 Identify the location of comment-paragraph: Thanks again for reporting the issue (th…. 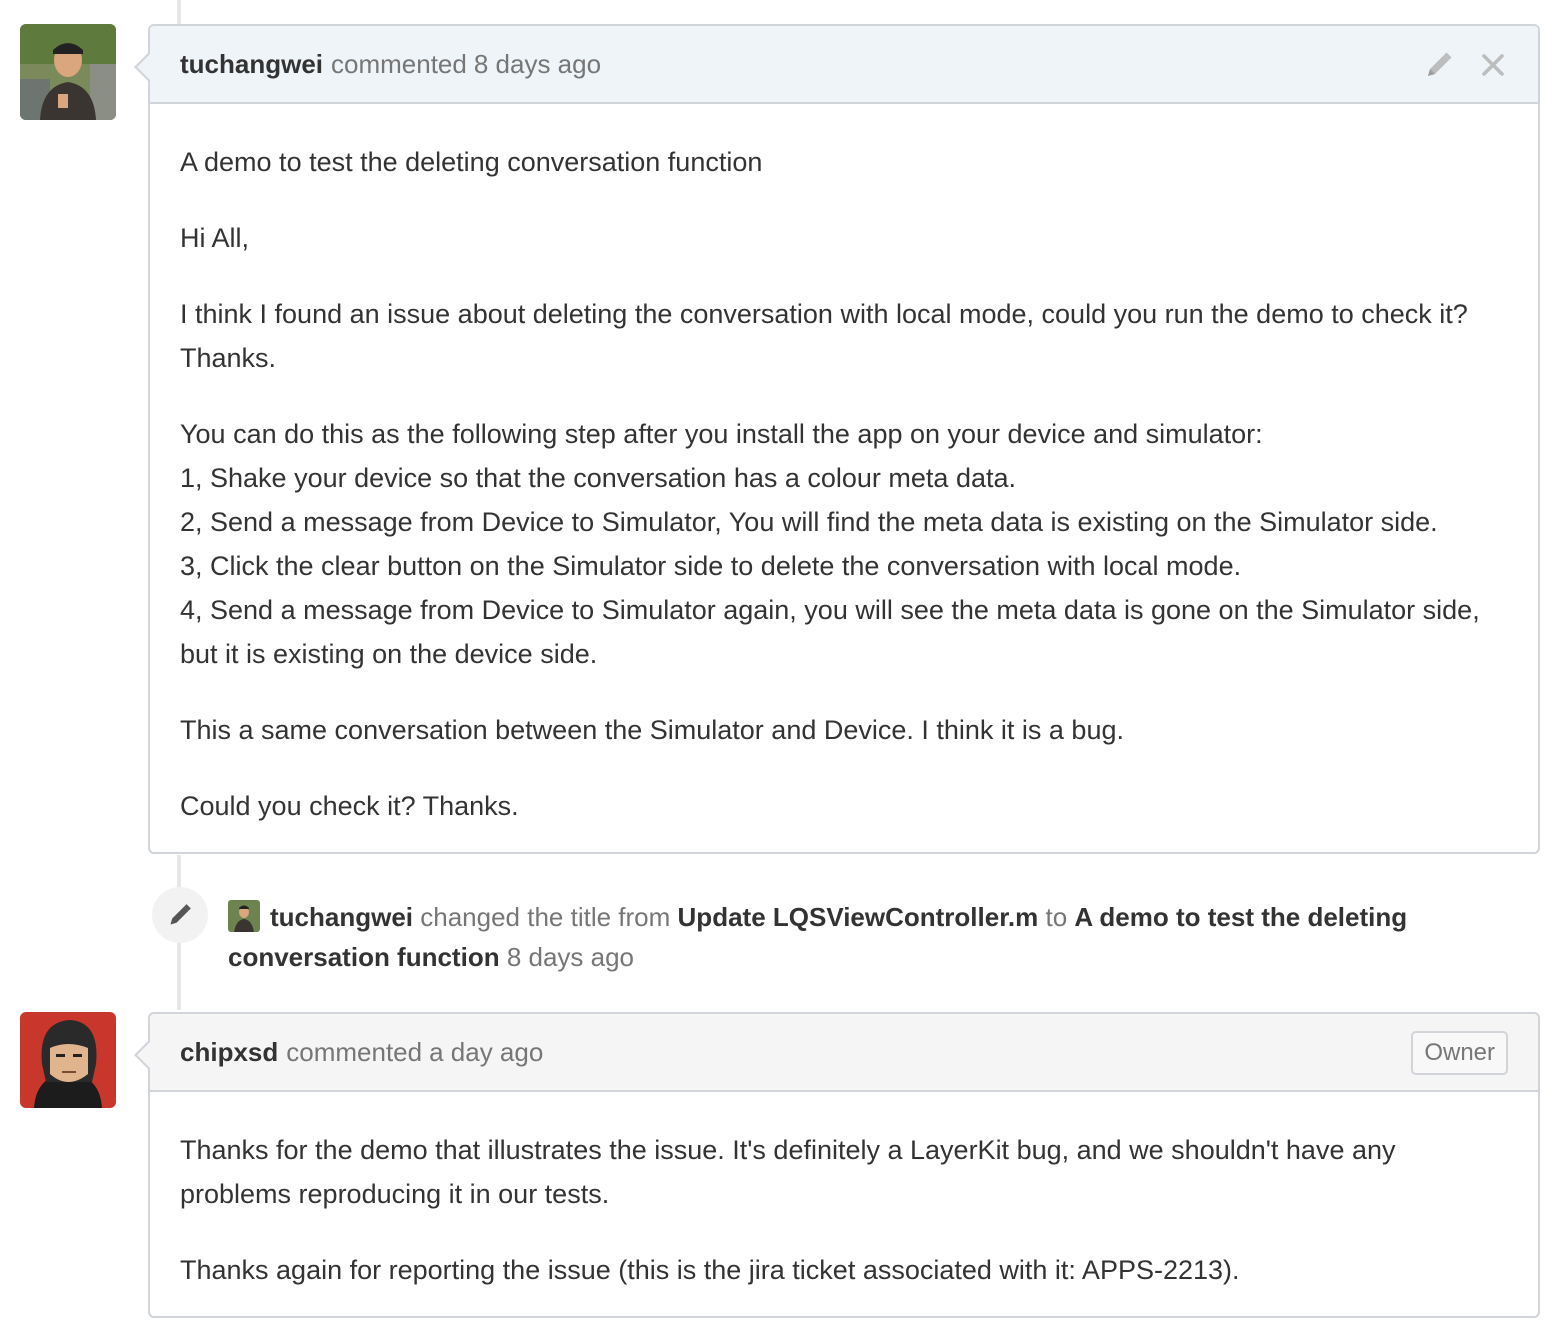
(710, 1270).